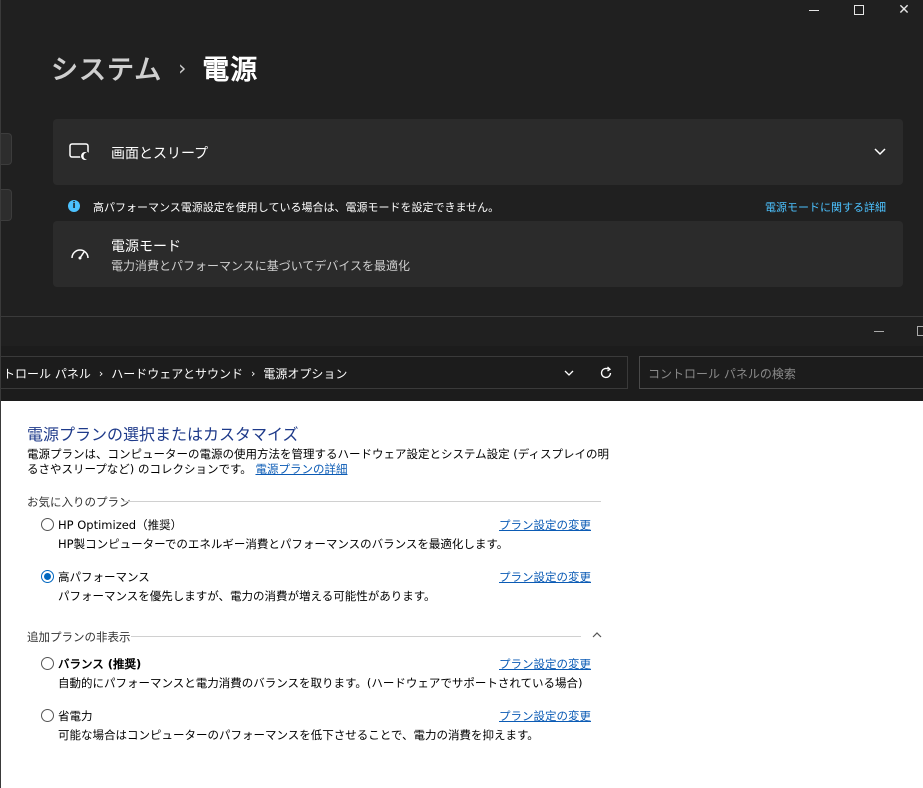 Image resolution: width=923 pixels, height=788 pixels. What do you see at coordinates (160, 154) in the screenshot?
I see `screen-sleep-label: 画面とスリープ` at bounding box center [160, 154].